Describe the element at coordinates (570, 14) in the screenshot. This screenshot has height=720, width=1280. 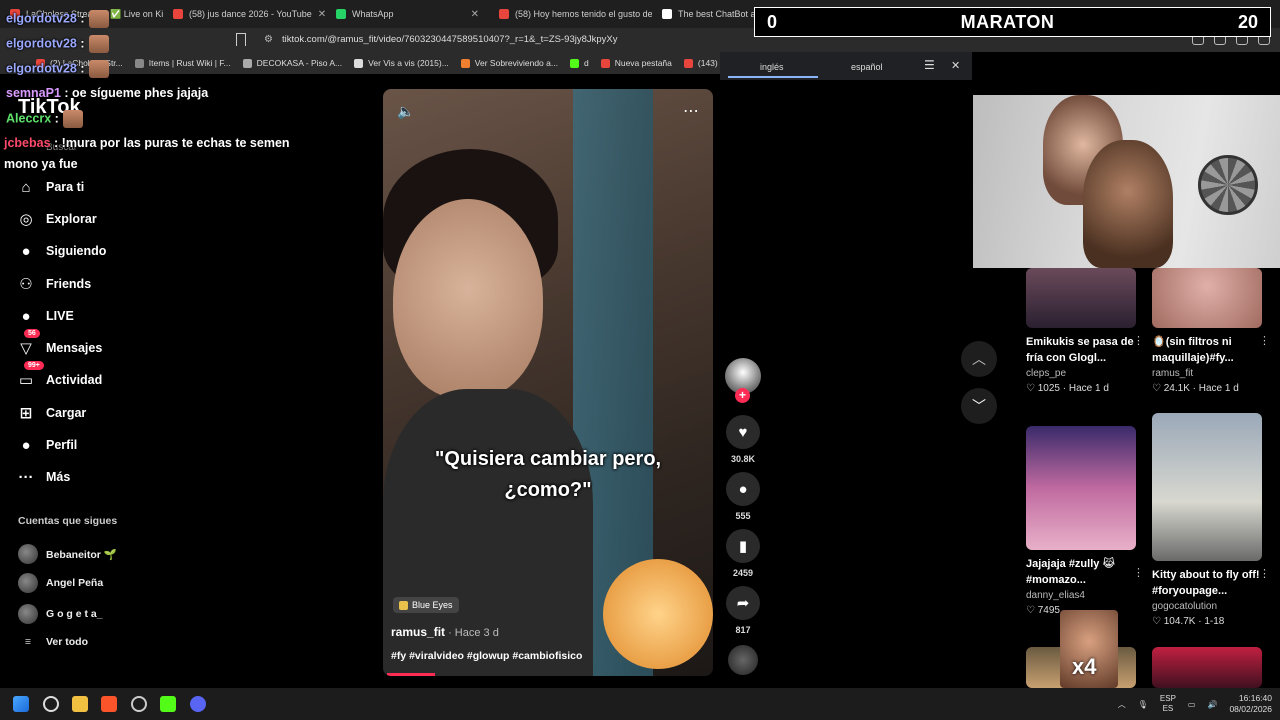
I see `browser-tab: (58) Hoy hemos tenido el gusto de✕` at that location.